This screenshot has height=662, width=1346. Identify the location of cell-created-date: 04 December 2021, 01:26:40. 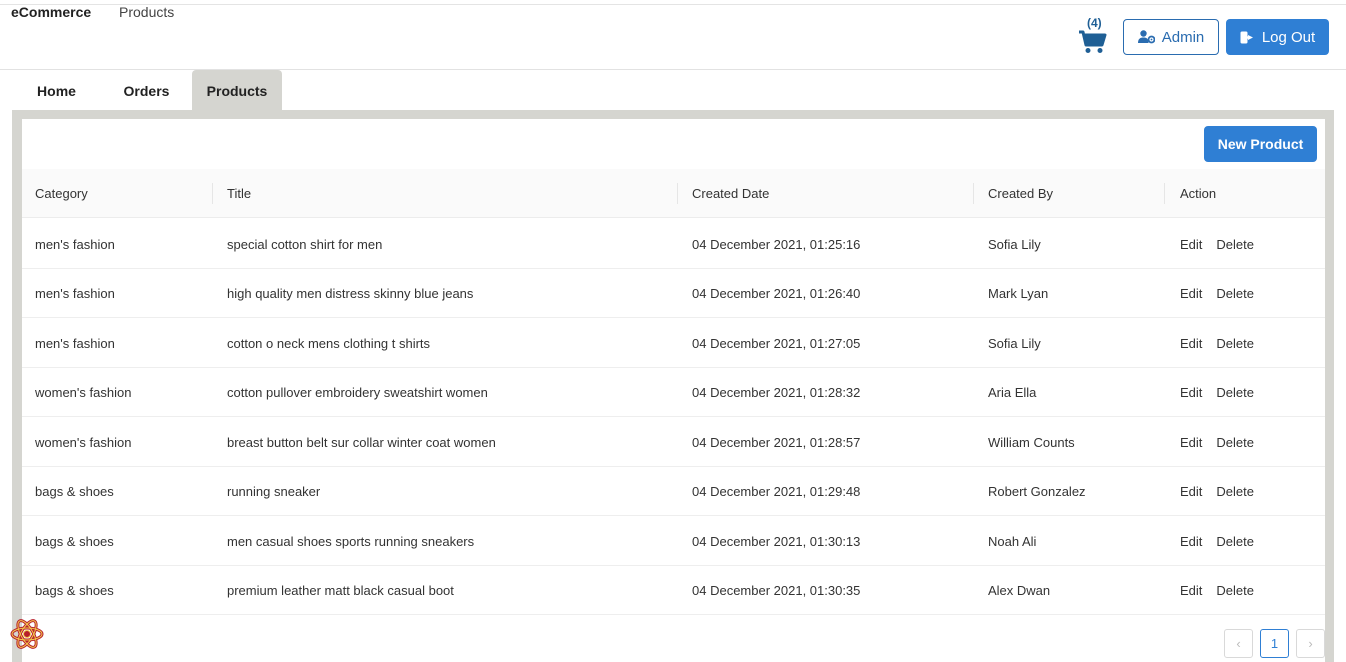
(776, 293).